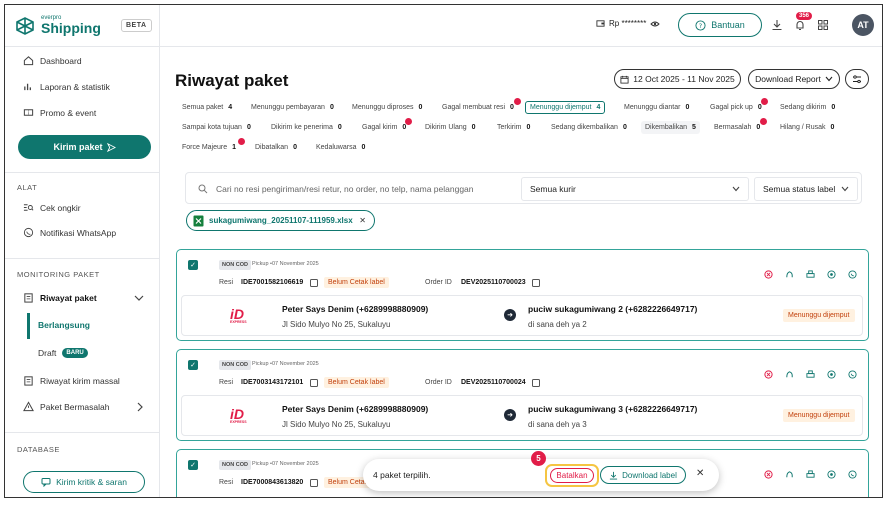 The height and width of the screenshot is (507, 889). I want to click on chip-gagal-pick-up: Gagal pick up 0, so click(736, 107).